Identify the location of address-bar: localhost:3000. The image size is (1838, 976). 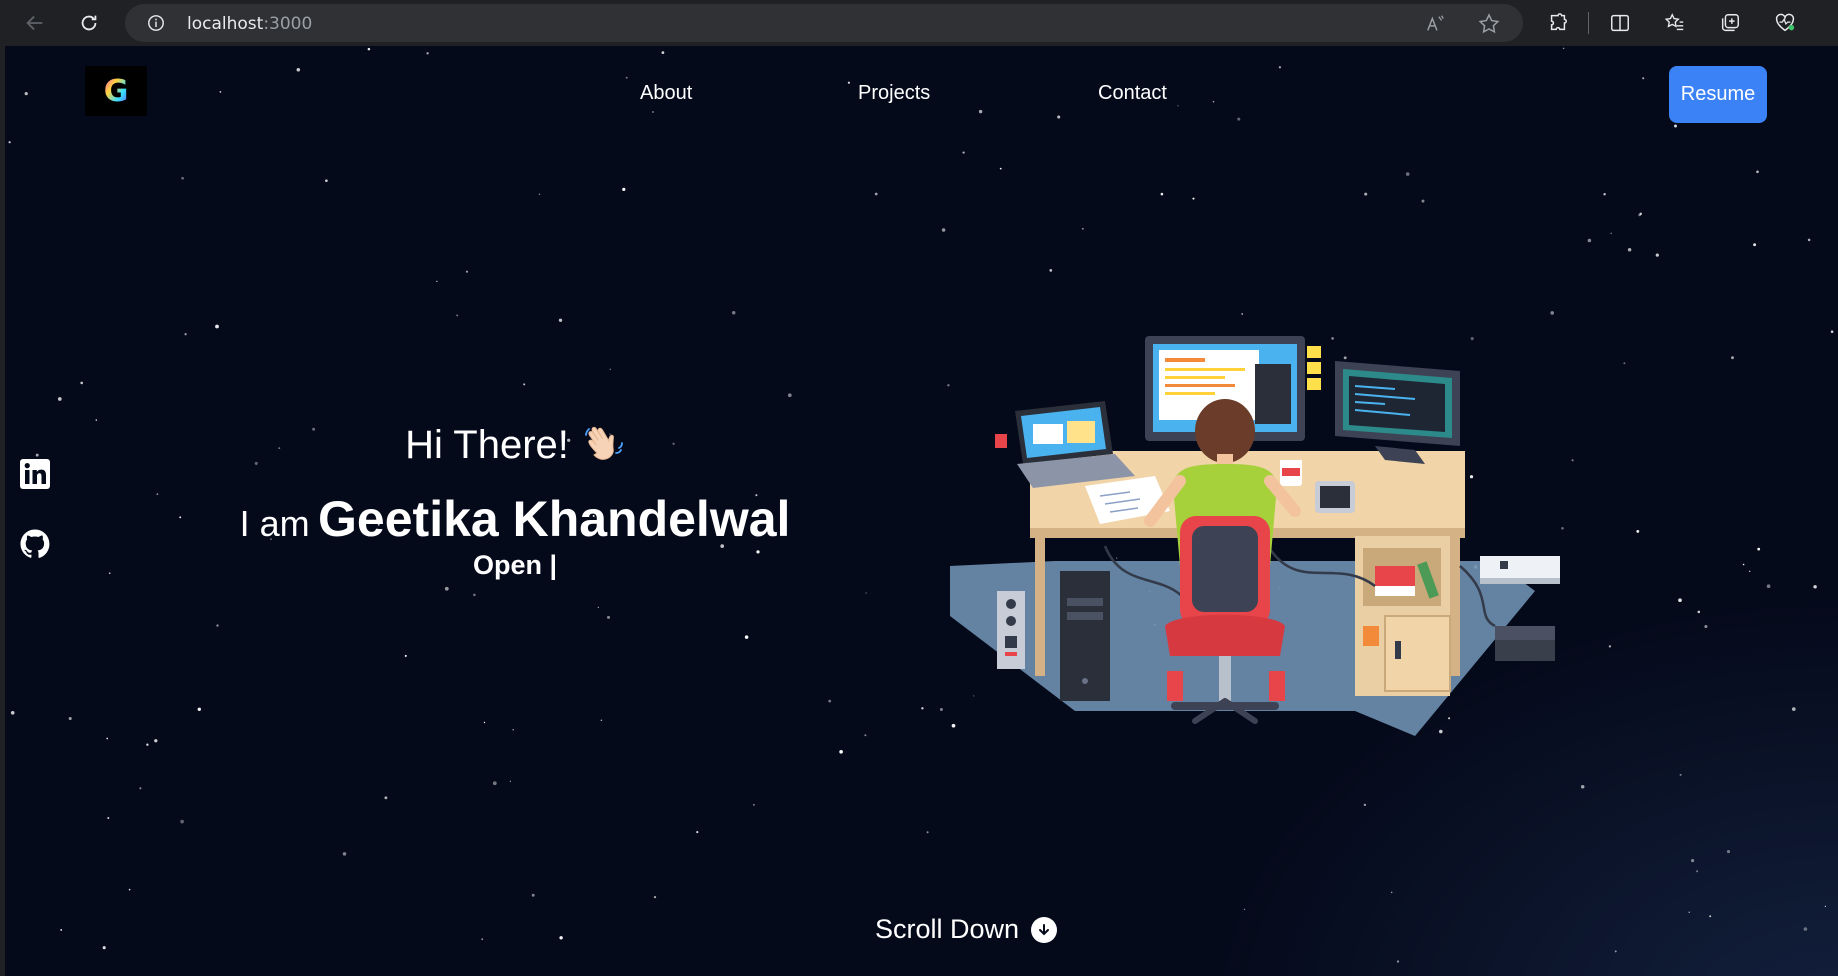
(824, 23).